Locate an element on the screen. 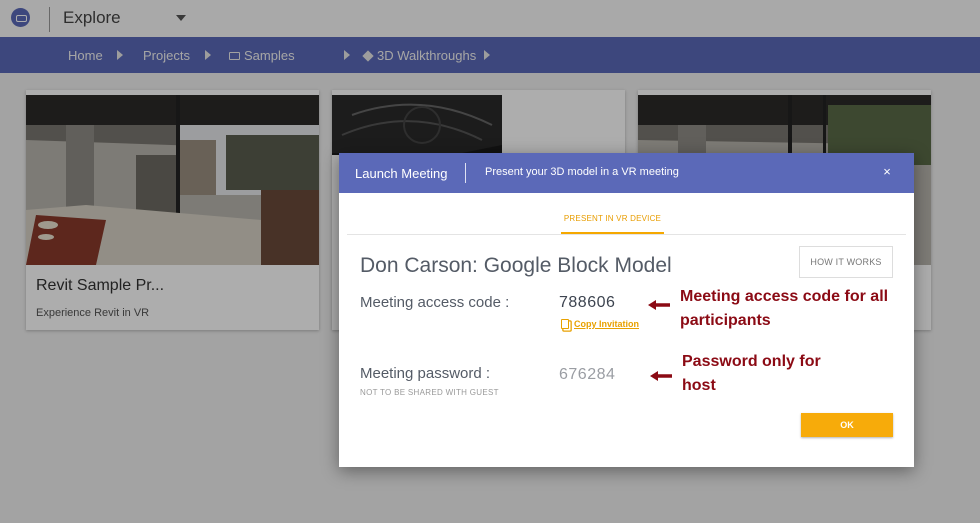 The width and height of the screenshot is (980, 523). model-name: Don Carson: Google Block Model is located at coordinates (516, 265).